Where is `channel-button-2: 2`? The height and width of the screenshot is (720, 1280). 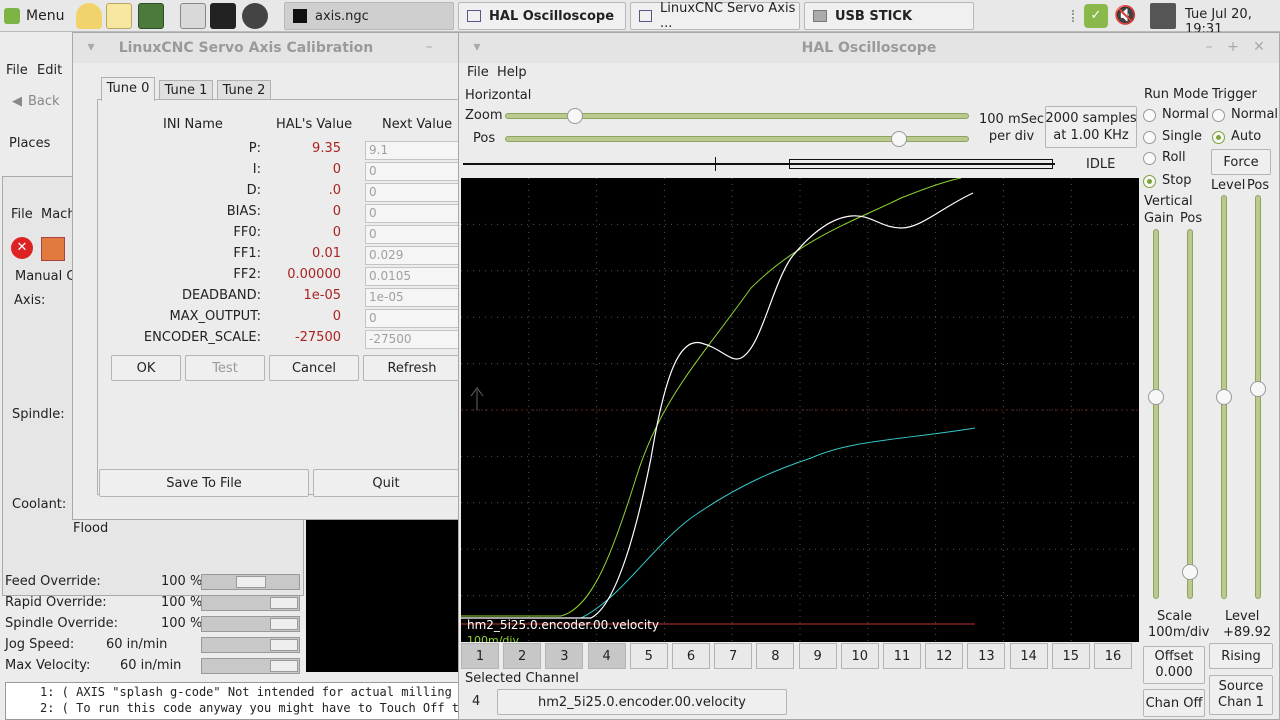
channel-button-2: 2 is located at coordinates (522, 656).